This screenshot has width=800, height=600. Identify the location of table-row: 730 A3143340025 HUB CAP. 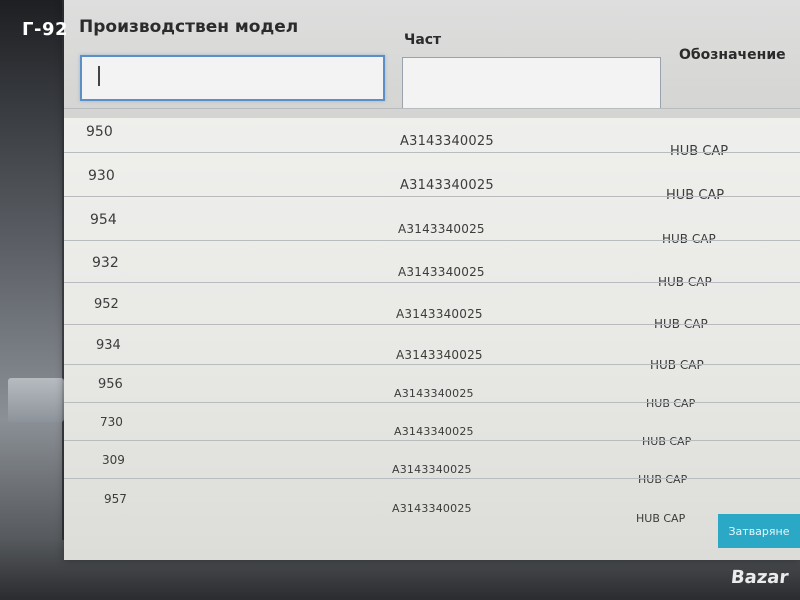
(432, 425).